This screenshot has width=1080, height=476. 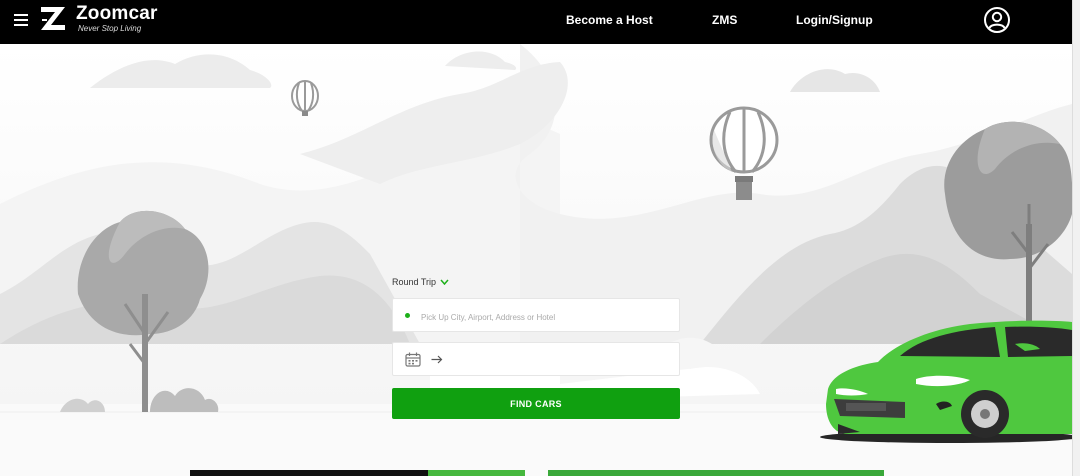 I want to click on chevron-down-icon, so click(x=444, y=282).